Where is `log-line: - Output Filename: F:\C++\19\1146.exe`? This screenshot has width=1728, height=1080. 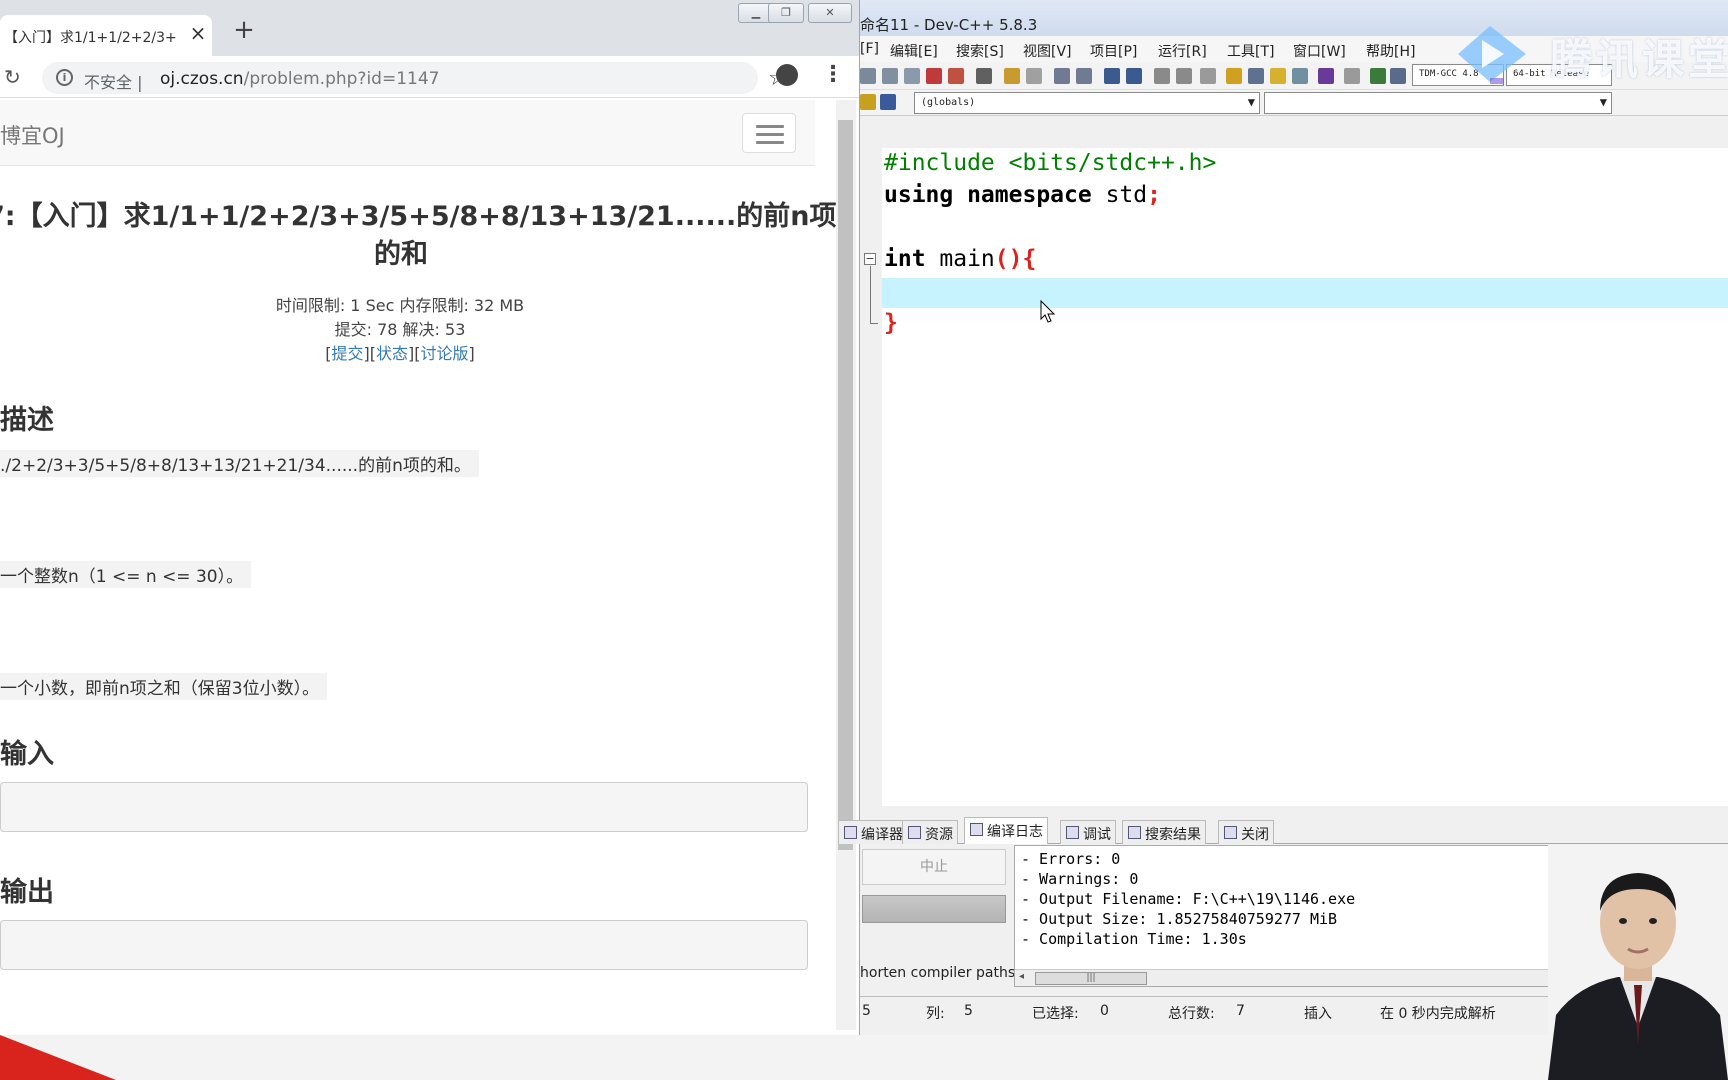
log-line: - Output Filename: F:\C++\19\1146.exe is located at coordinates (1188, 899).